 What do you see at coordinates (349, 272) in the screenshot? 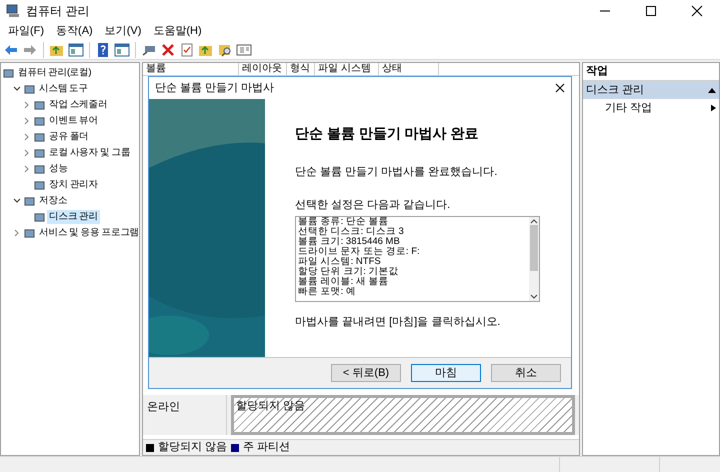
I see `setting-line: 할당 단위 크기: 기본값` at bounding box center [349, 272].